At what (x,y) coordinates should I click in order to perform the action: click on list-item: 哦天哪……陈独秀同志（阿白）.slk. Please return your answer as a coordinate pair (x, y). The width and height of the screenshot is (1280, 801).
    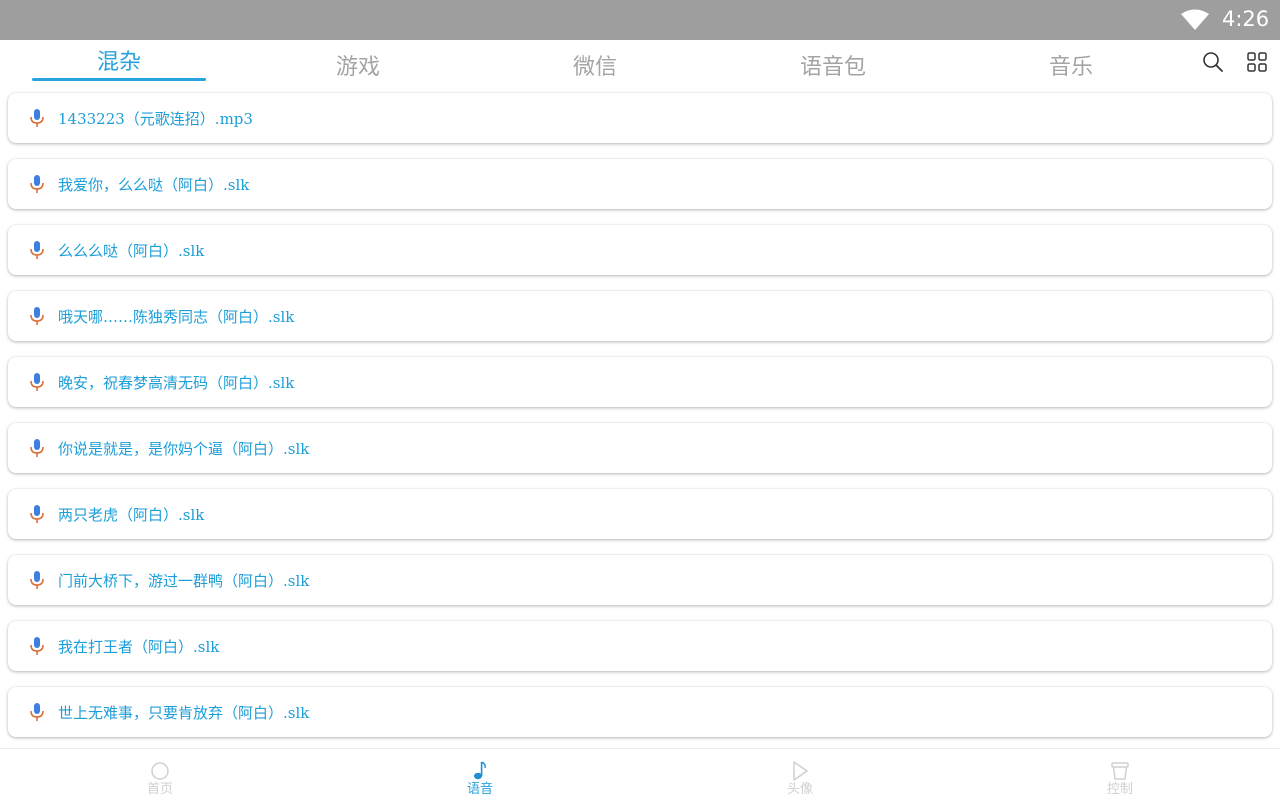
    Looking at the image, I should click on (640, 316).